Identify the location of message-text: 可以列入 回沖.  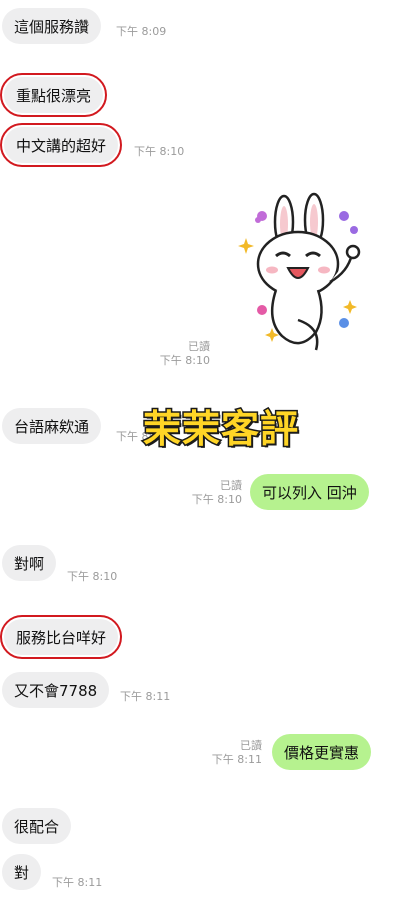
(309, 492).